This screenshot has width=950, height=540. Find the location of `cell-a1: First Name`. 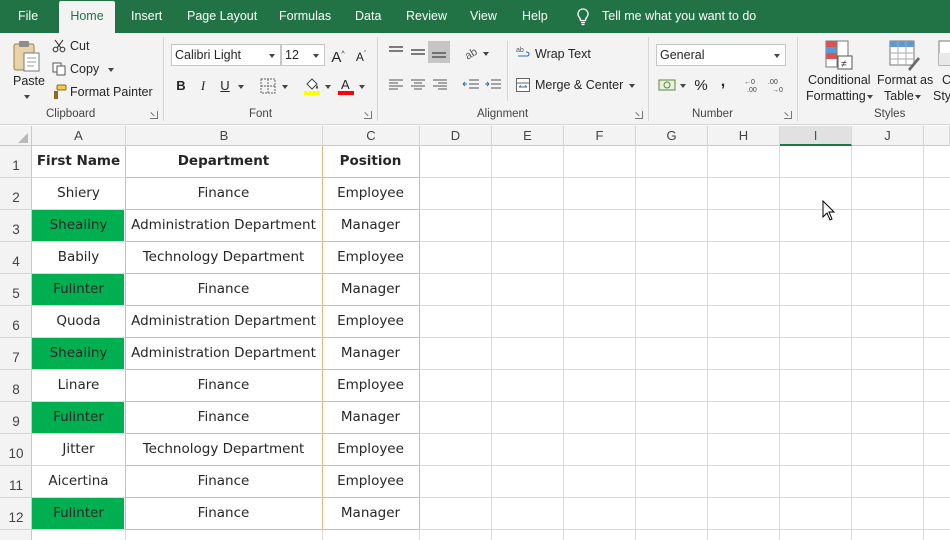

cell-a1: First Name is located at coordinates (78, 161).